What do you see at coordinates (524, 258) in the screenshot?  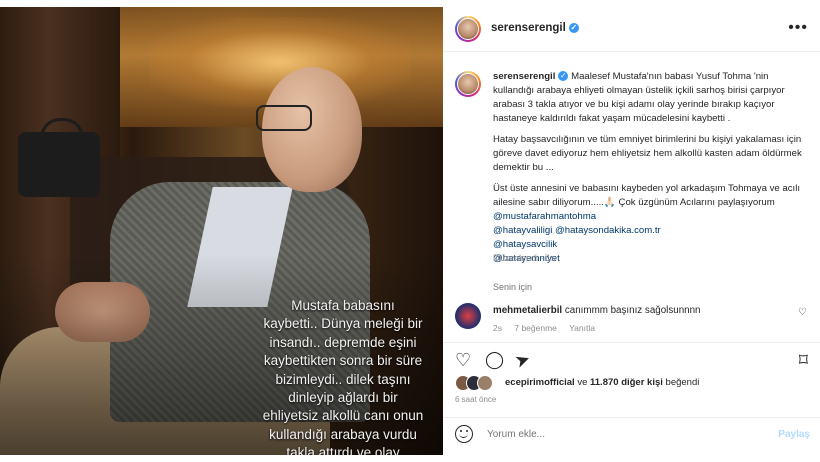 I see `edited-label: Düzenlendi · 1s` at bounding box center [524, 258].